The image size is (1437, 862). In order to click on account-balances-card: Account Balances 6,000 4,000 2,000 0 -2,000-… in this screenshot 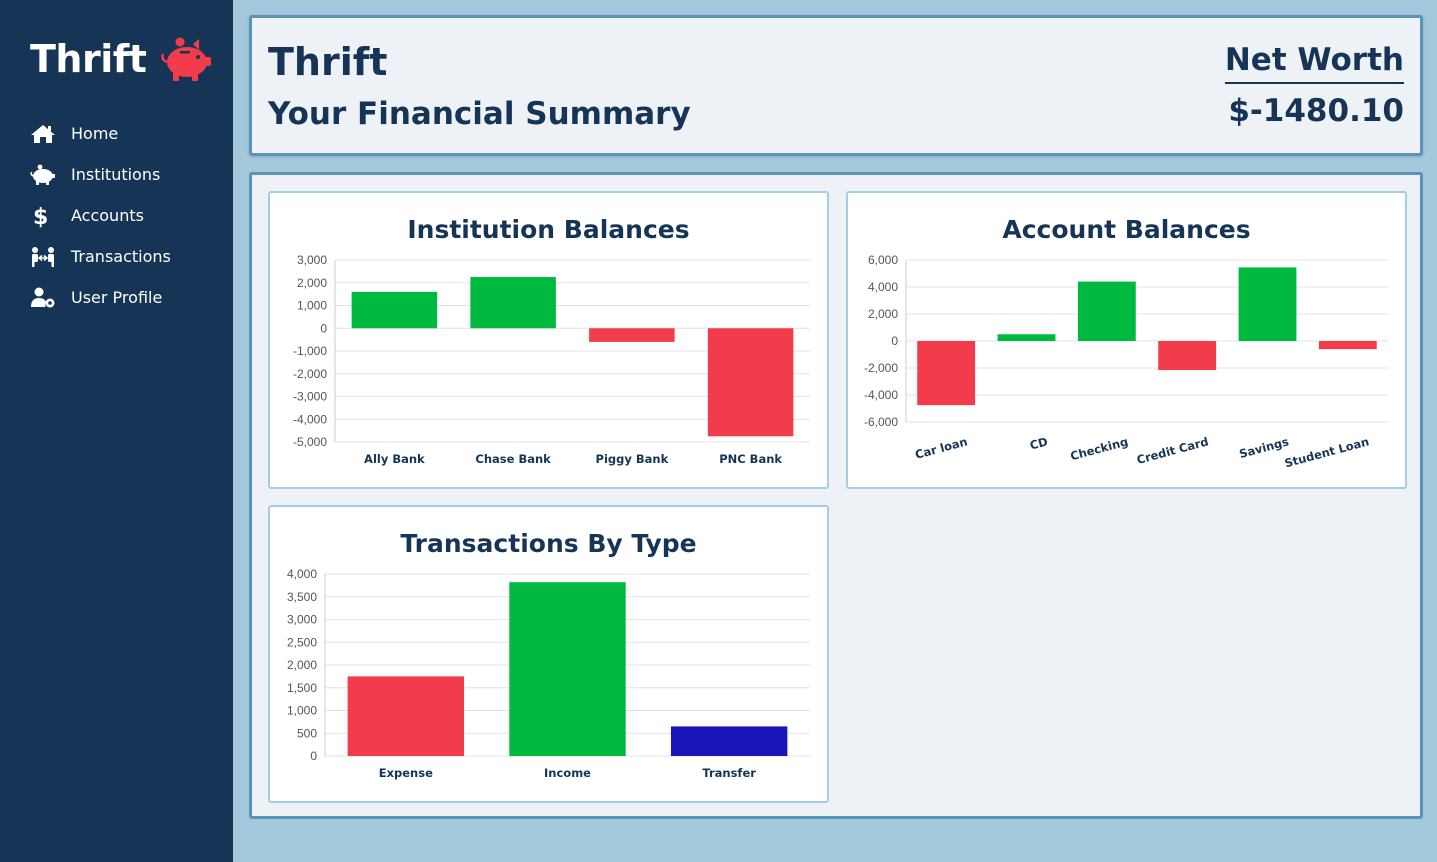, I will do `click(1126, 340)`.